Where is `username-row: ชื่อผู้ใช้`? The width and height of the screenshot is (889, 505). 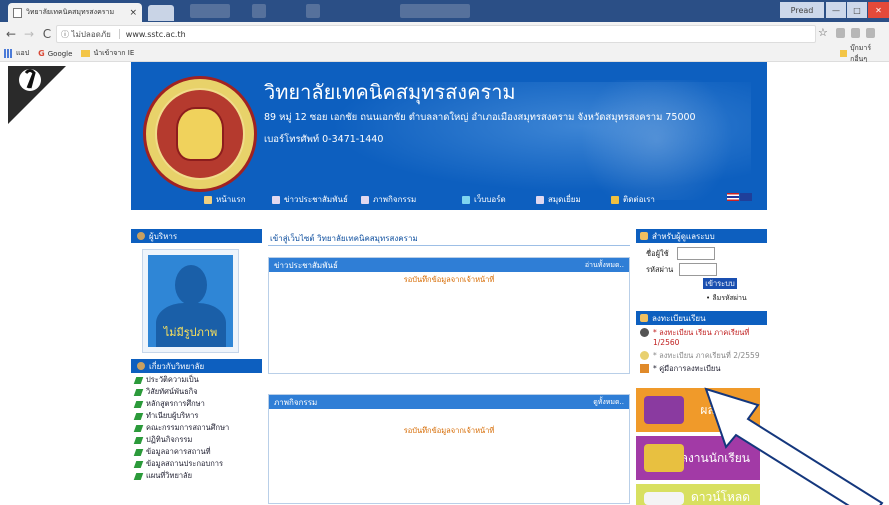
username-row: ชื่อผู้ใช้ is located at coordinates (680, 253).